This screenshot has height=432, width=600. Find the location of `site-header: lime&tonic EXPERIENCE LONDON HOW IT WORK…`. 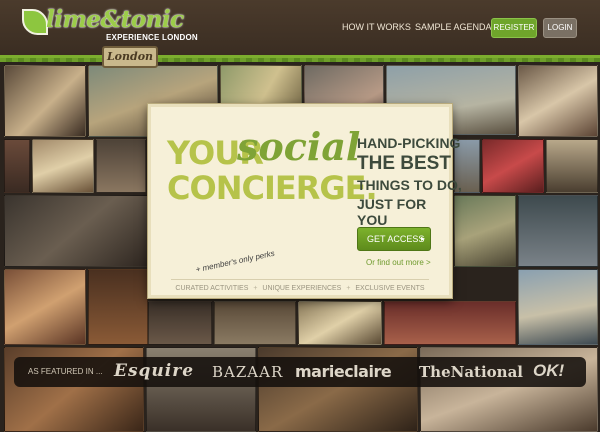

site-header: lime&tonic EXPERIENCE LONDON HOW IT WORK… is located at coordinates (300, 31).